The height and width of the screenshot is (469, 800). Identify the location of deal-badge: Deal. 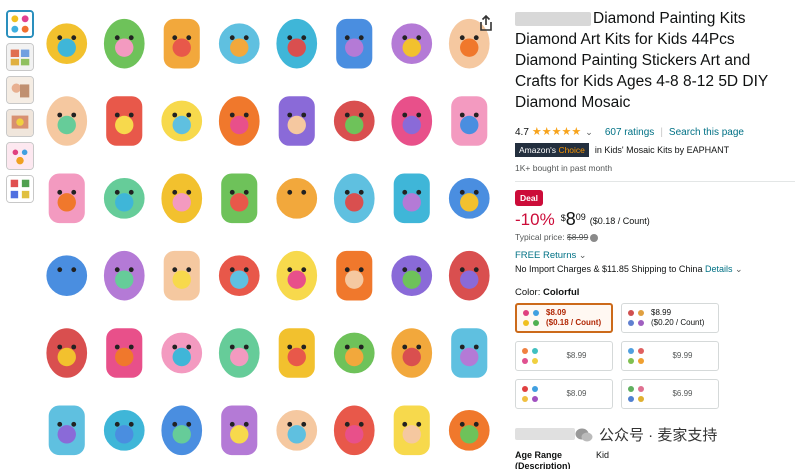
(529, 198).